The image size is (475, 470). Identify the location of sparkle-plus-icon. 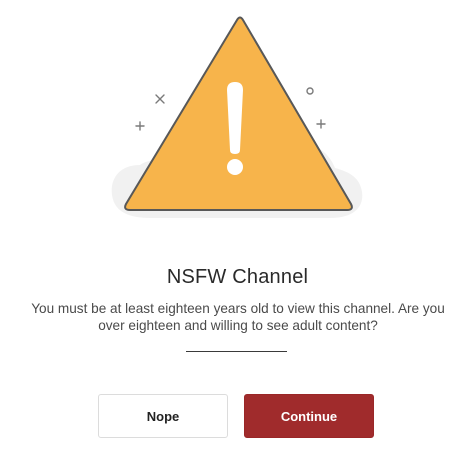
(140, 126).